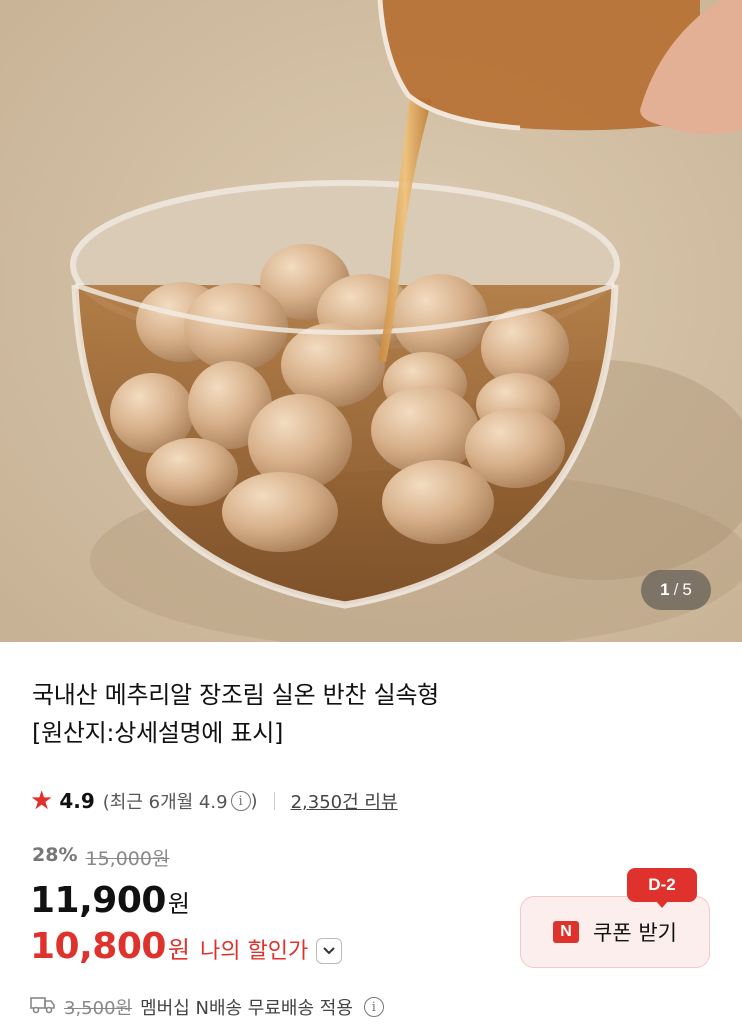 Image resolution: width=742 pixels, height=1024 pixels. What do you see at coordinates (55, 855) in the screenshot?
I see `discount-rate: 28%` at bounding box center [55, 855].